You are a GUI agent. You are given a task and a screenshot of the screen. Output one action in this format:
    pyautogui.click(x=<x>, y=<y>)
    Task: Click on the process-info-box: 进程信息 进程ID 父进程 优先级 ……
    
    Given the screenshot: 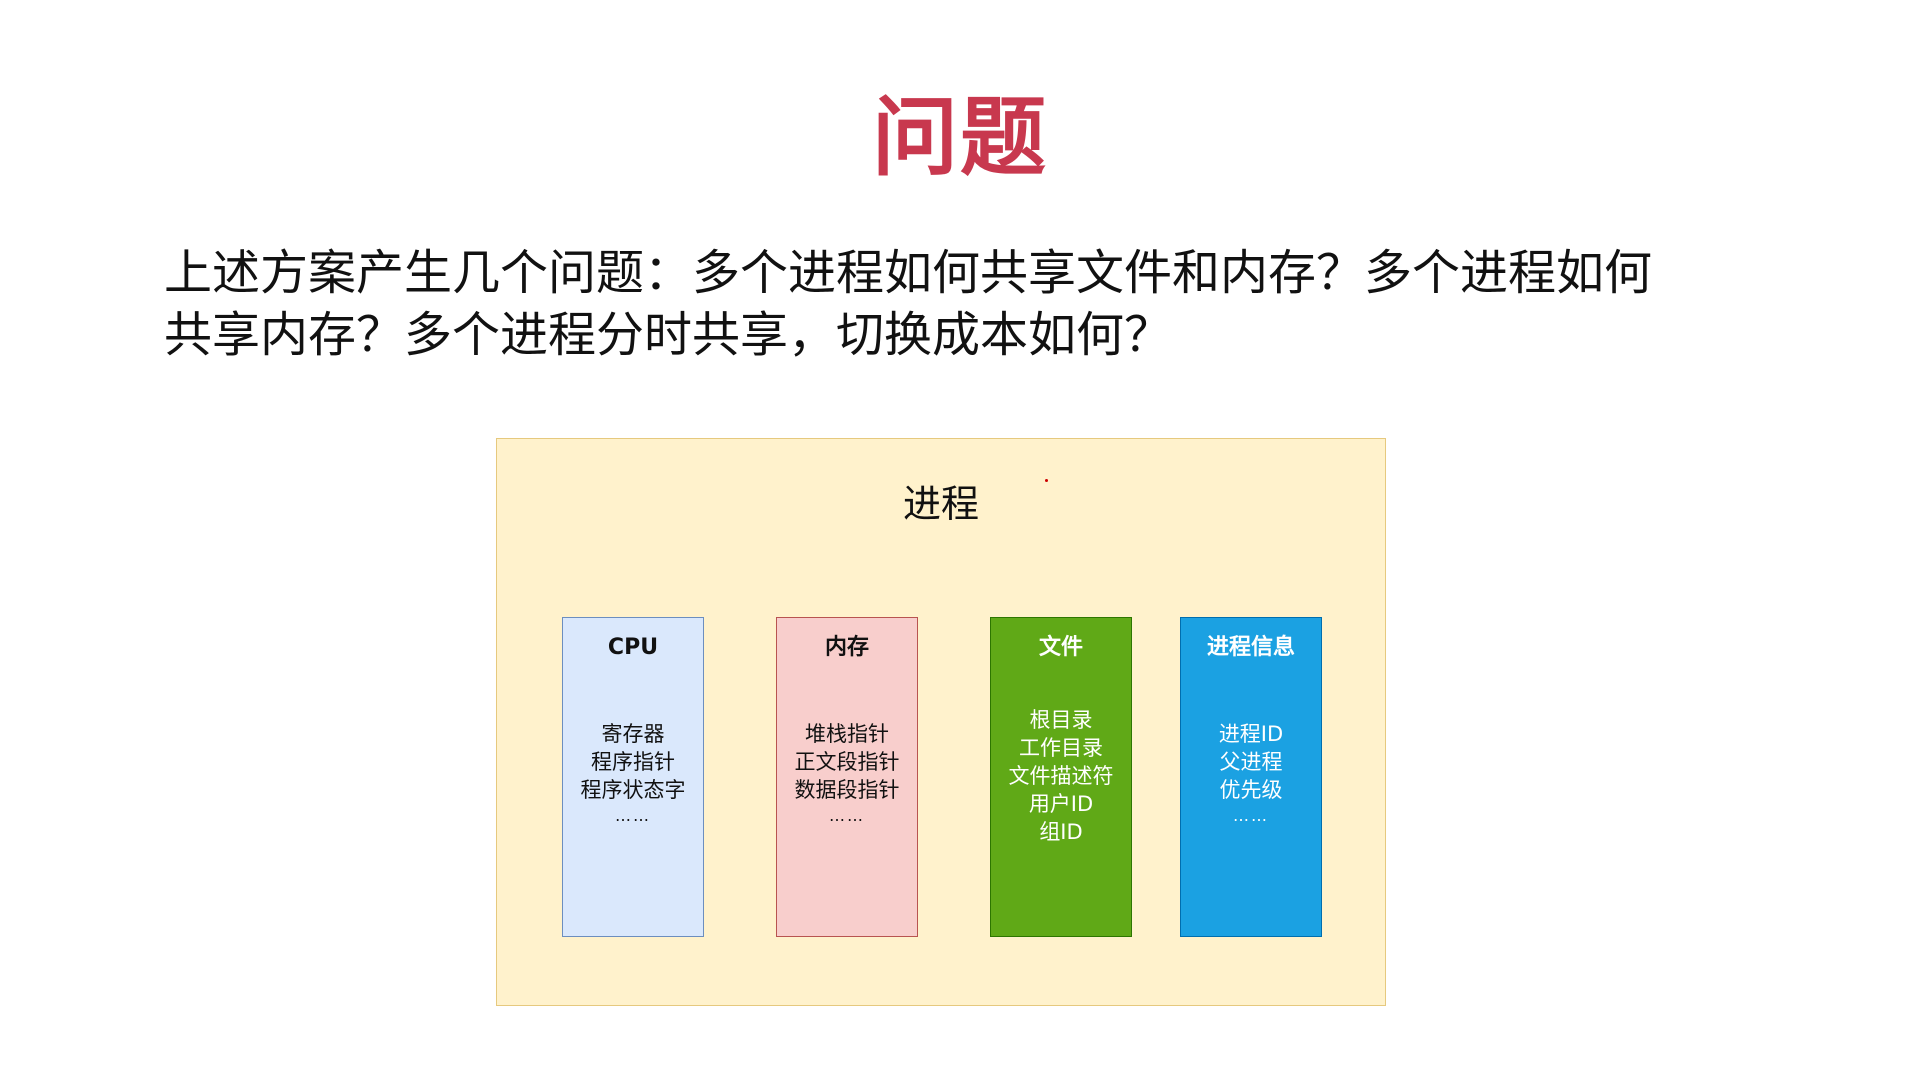 What is the action you would take?
    pyautogui.click(x=1251, y=777)
    